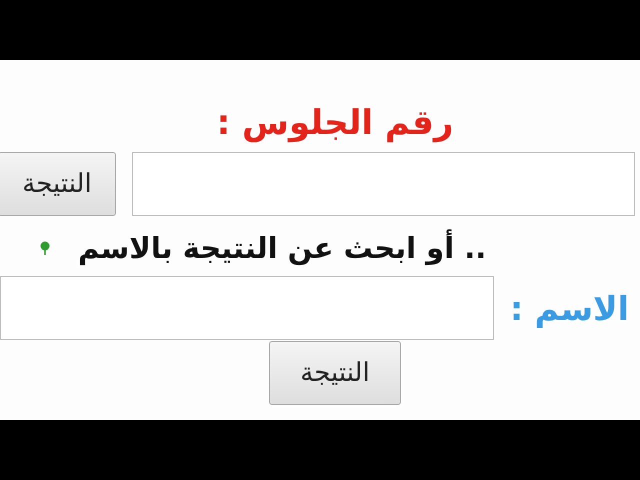 The width and height of the screenshot is (640, 480). I want to click on pin-icon, so click(45, 248).